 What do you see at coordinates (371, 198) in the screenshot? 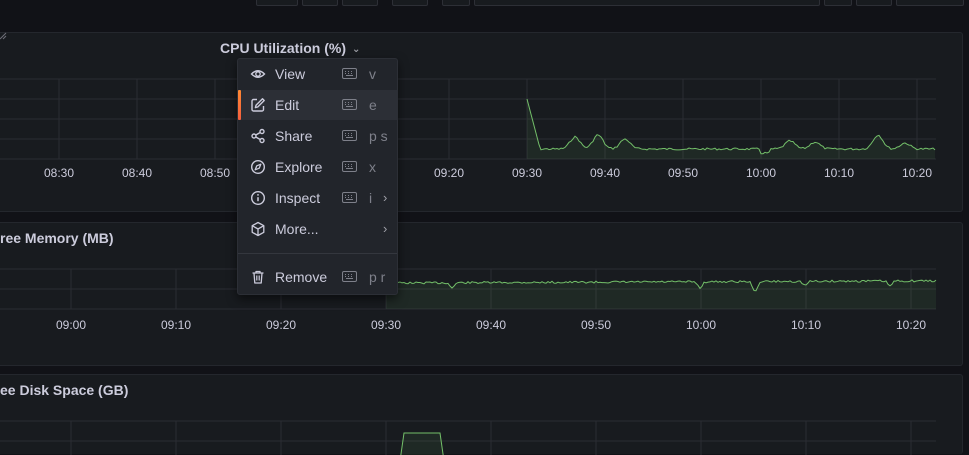
I see `menu-item-shortcut: i` at bounding box center [371, 198].